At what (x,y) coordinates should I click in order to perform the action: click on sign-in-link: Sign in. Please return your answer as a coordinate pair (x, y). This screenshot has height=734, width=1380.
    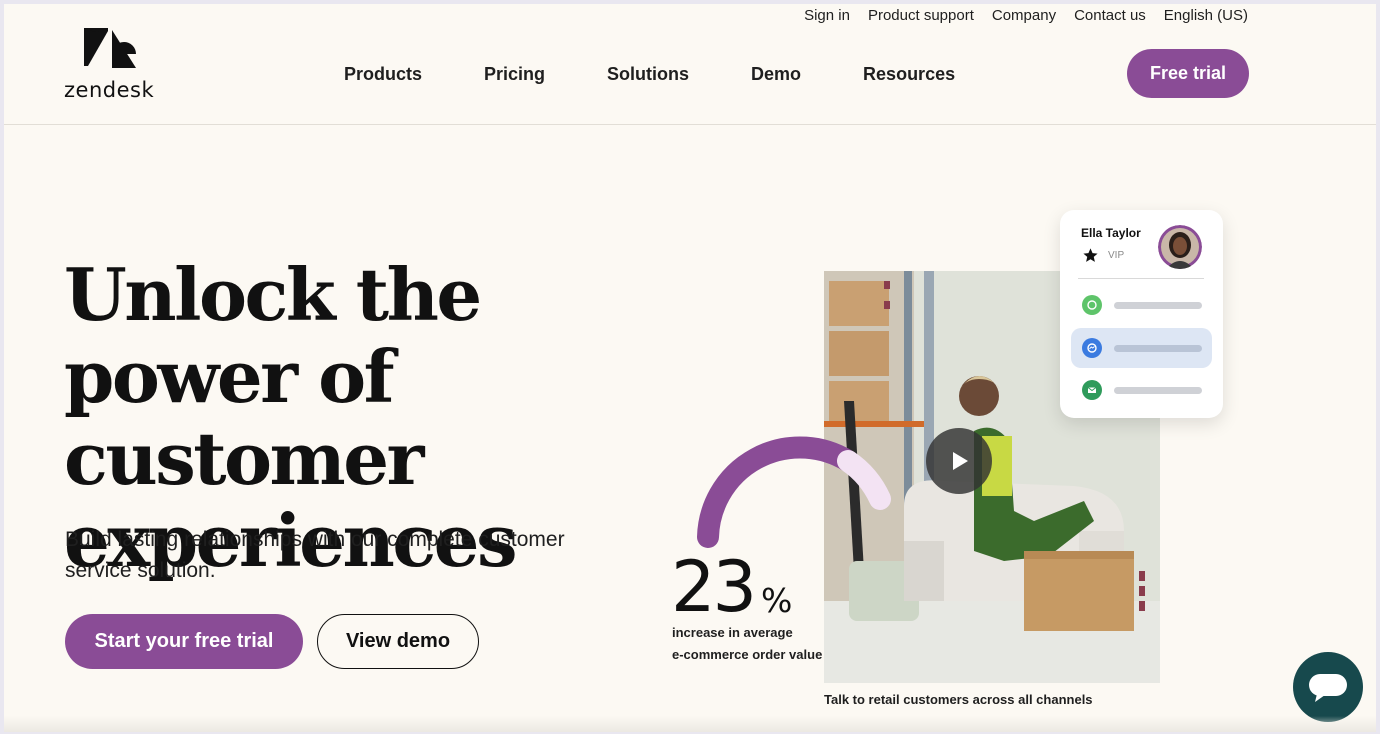
    Looking at the image, I should click on (827, 15).